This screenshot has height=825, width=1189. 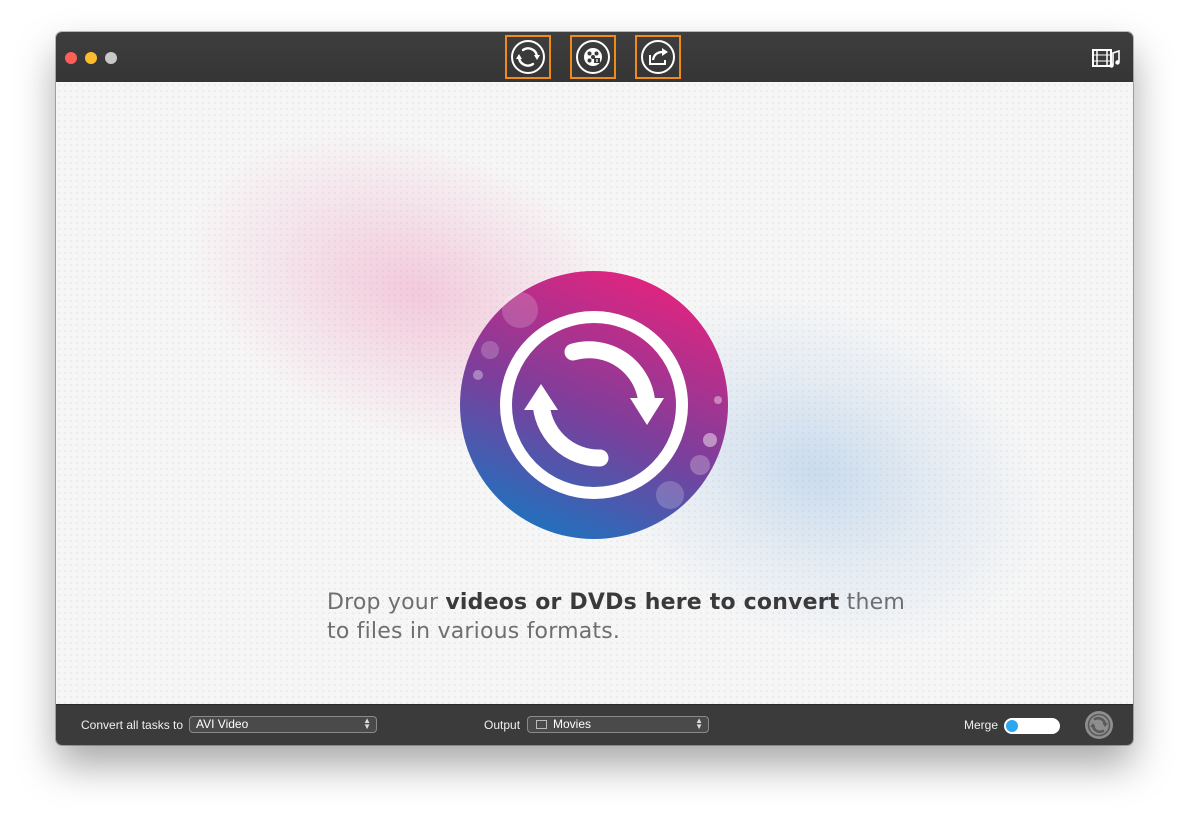 What do you see at coordinates (541, 724) in the screenshot?
I see `movies-folder-icon` at bounding box center [541, 724].